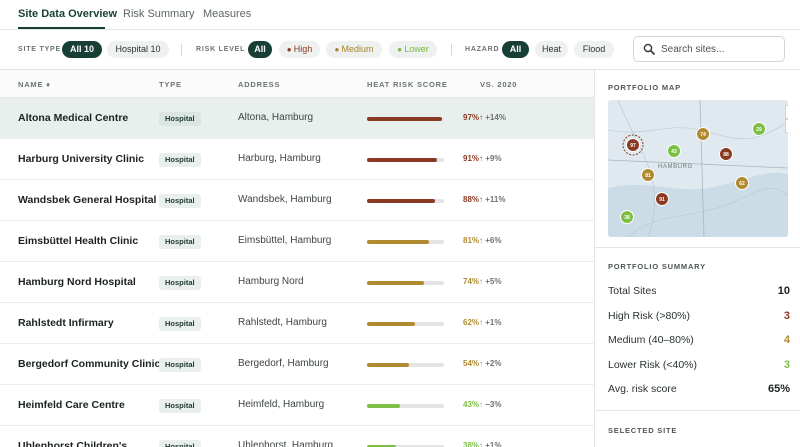  I want to click on site-type-all-chip: All 10, so click(82, 49).